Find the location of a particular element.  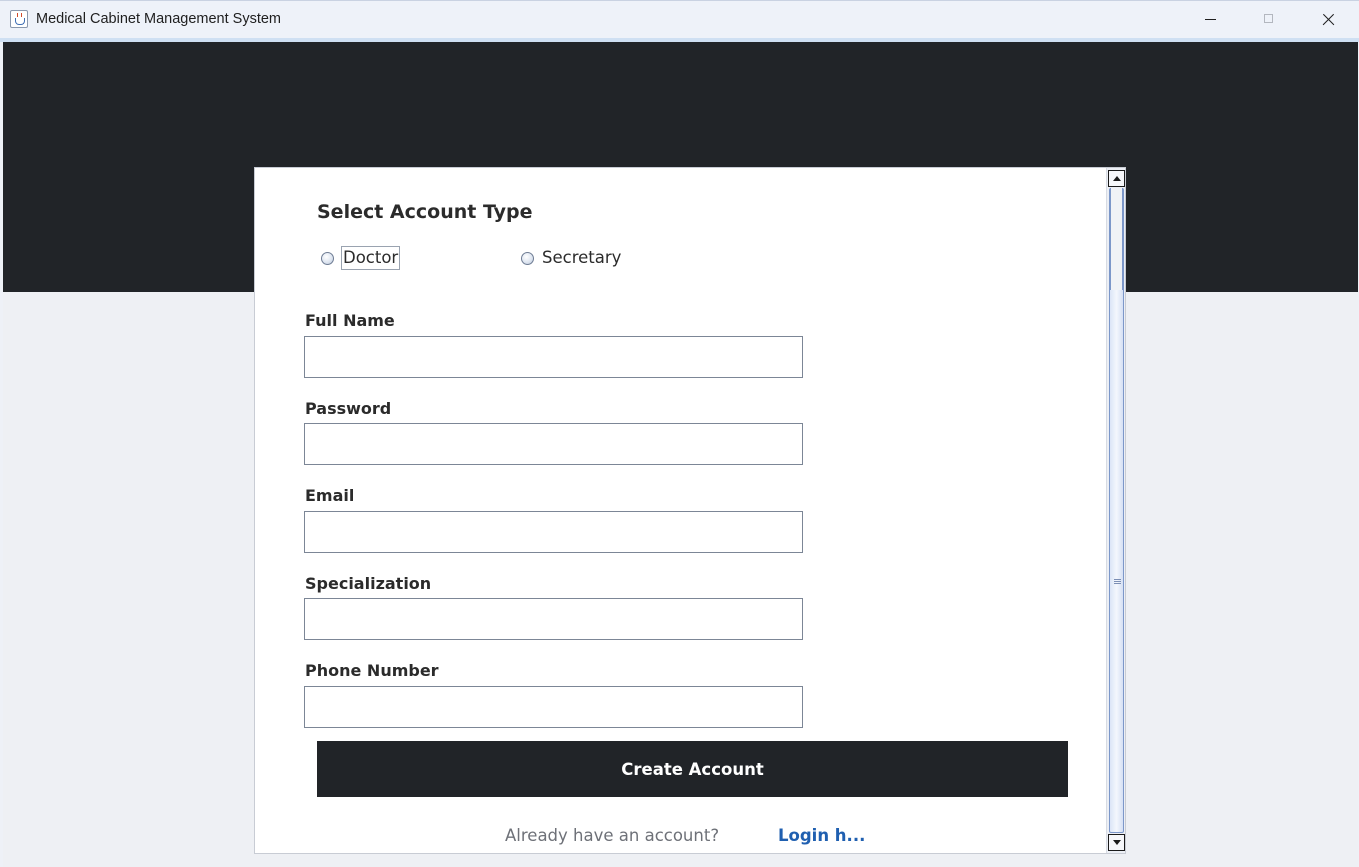

full-name-input is located at coordinates (553, 357).